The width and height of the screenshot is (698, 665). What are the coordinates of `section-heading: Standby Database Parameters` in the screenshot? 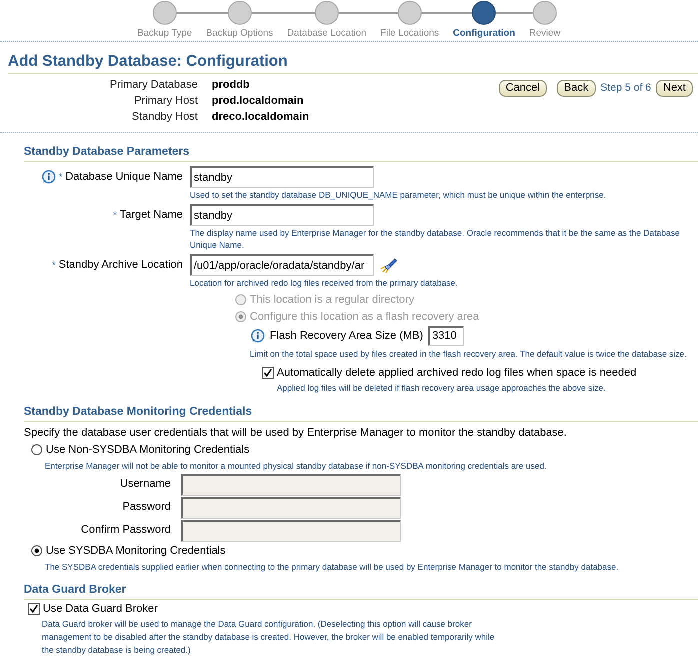 It's located at (361, 153).